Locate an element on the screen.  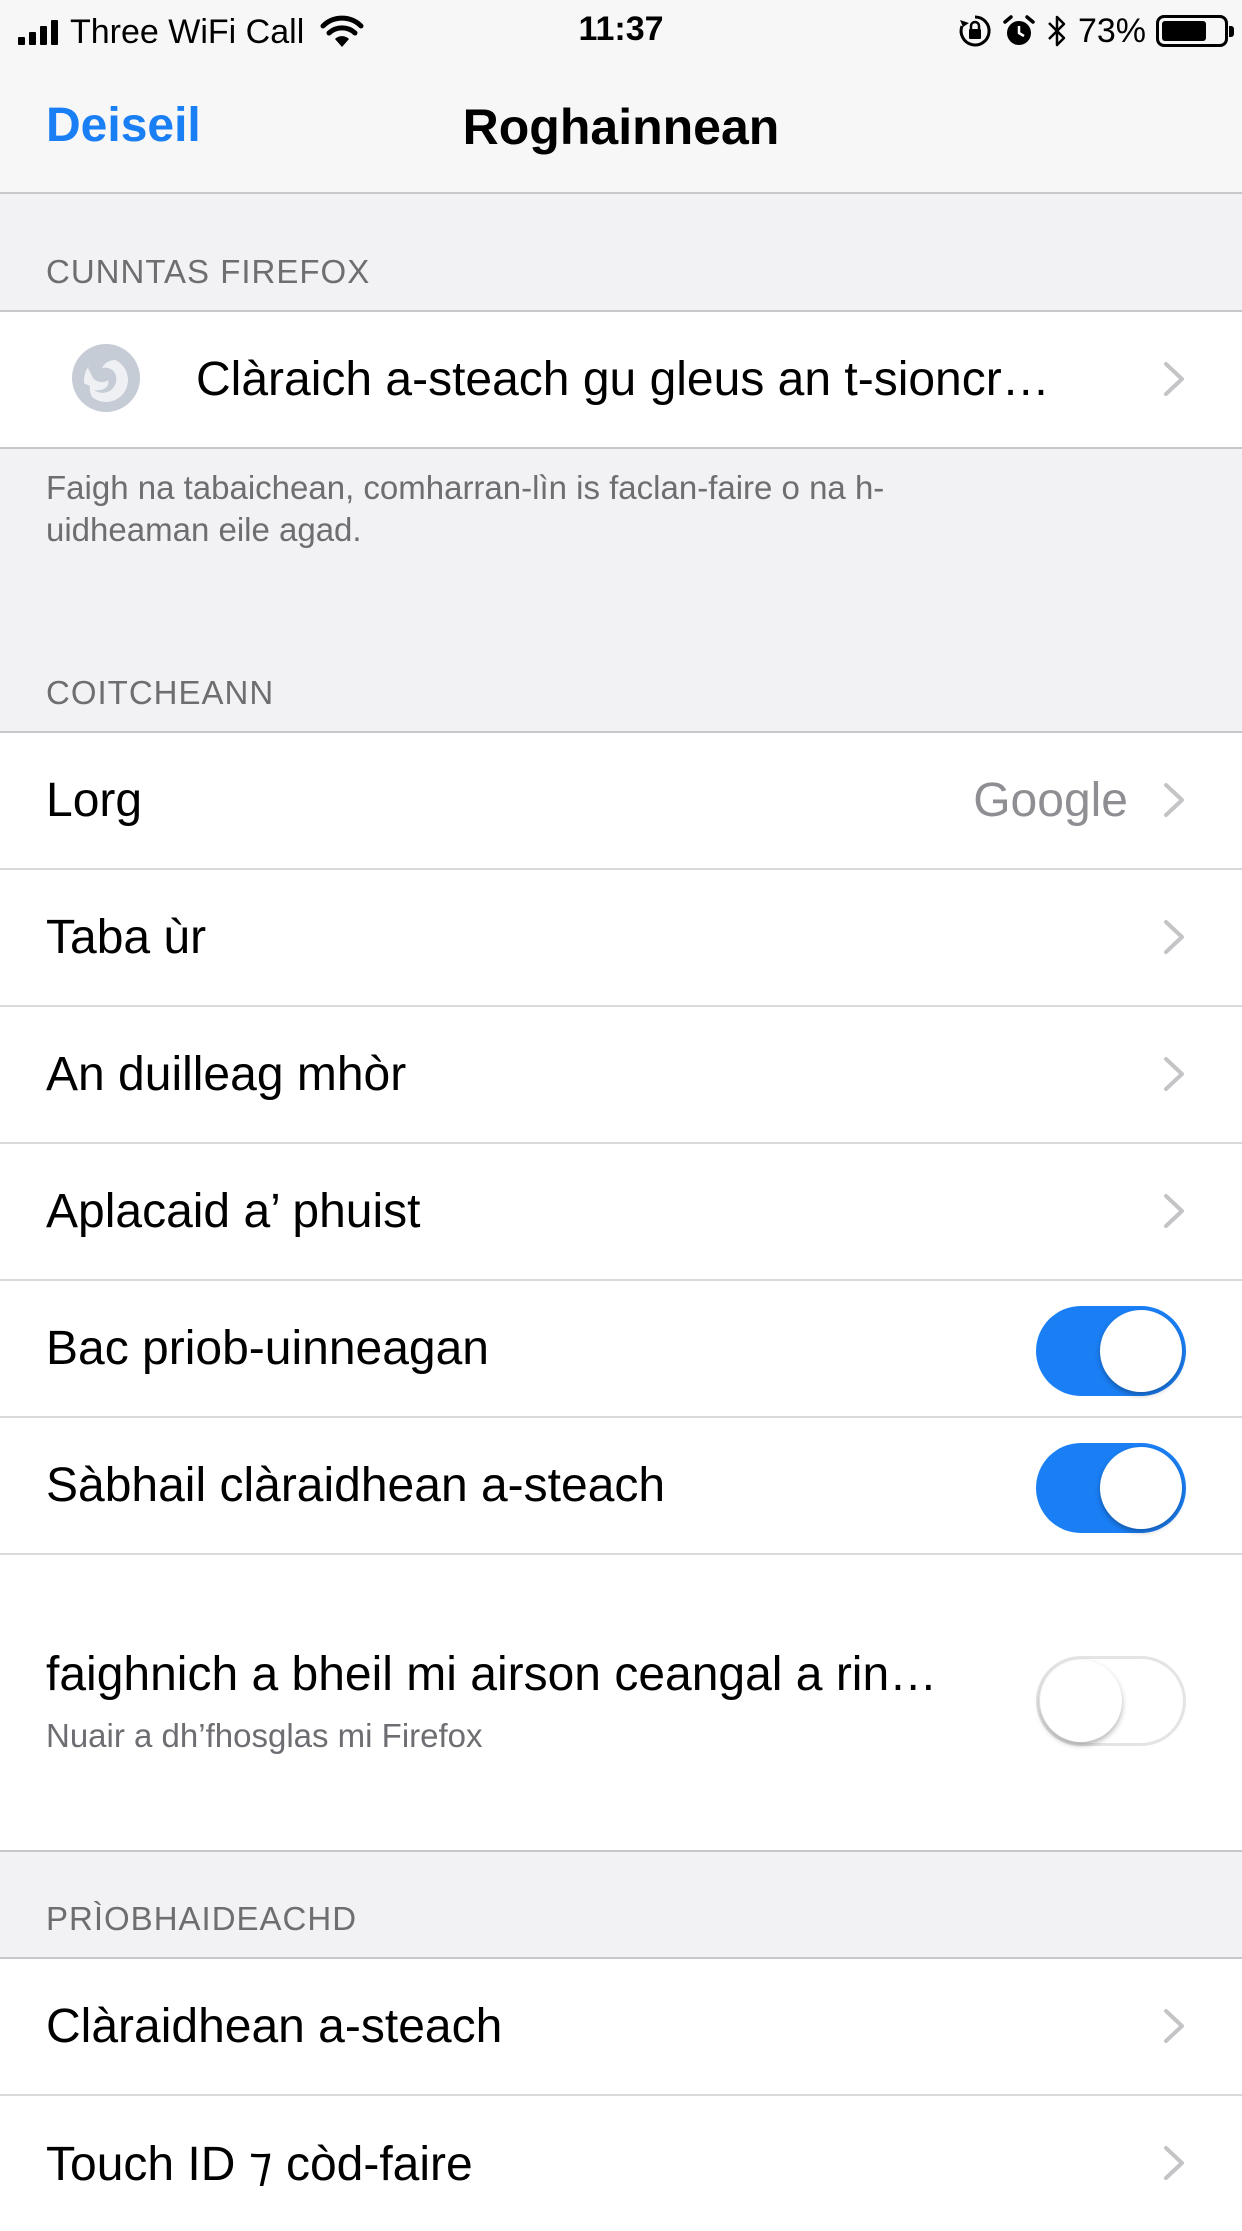
logins-label: Clàraidhean a-steach is located at coordinates (274, 2026).